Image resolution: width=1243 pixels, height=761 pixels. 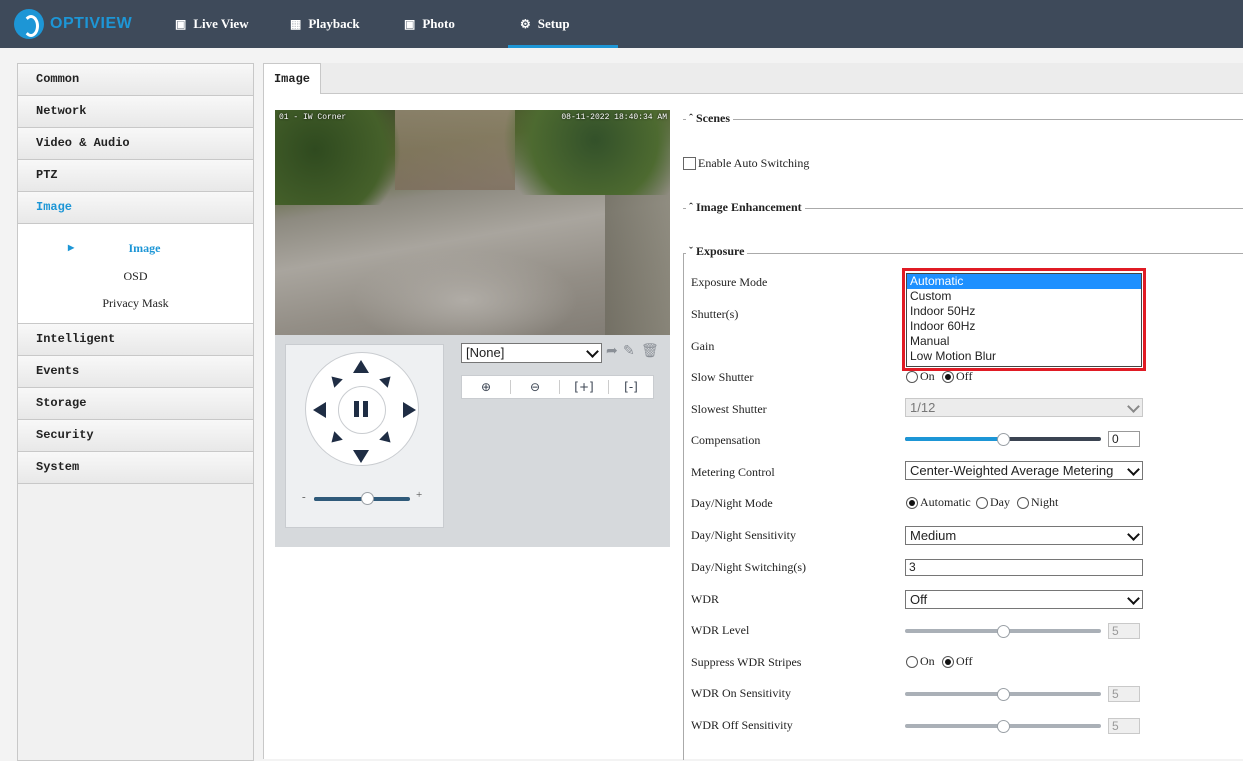 What do you see at coordinates (912, 503) in the screenshot?
I see `daynight-automatic-radio` at bounding box center [912, 503].